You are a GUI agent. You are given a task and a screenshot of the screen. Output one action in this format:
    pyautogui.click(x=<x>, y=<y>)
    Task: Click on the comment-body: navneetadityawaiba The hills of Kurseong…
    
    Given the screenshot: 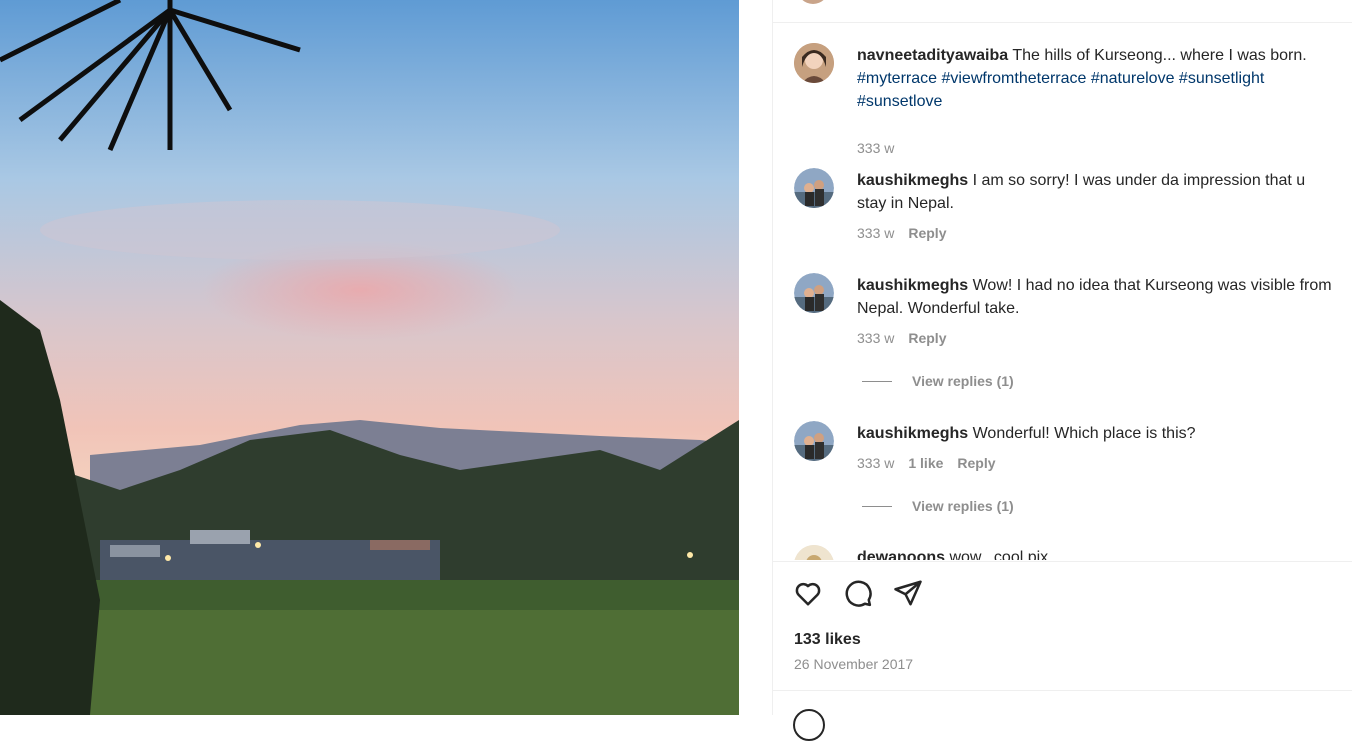 What is the action you would take?
    pyautogui.click(x=1097, y=78)
    